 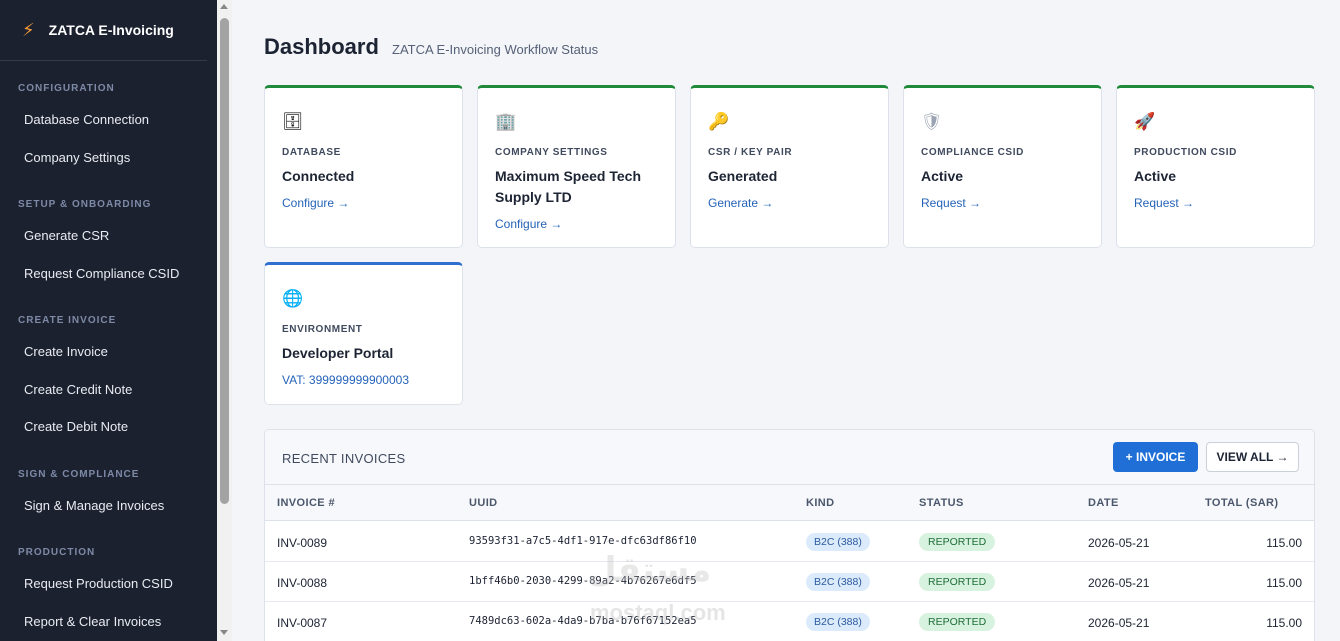 I want to click on section-title-create-invoice: CREATE INVOICE, so click(x=67, y=320).